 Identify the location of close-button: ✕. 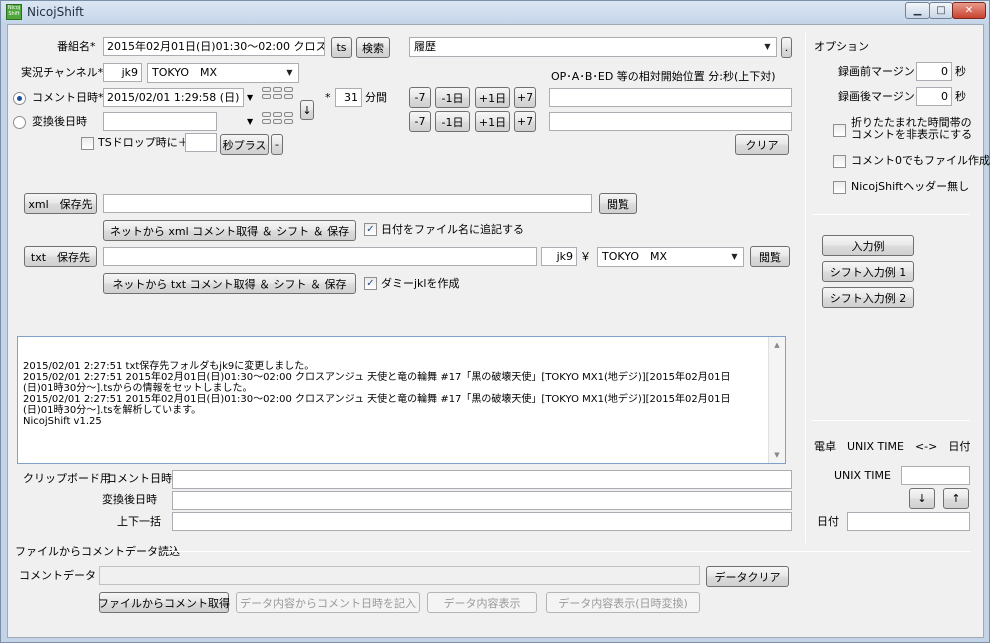
(969, 10).